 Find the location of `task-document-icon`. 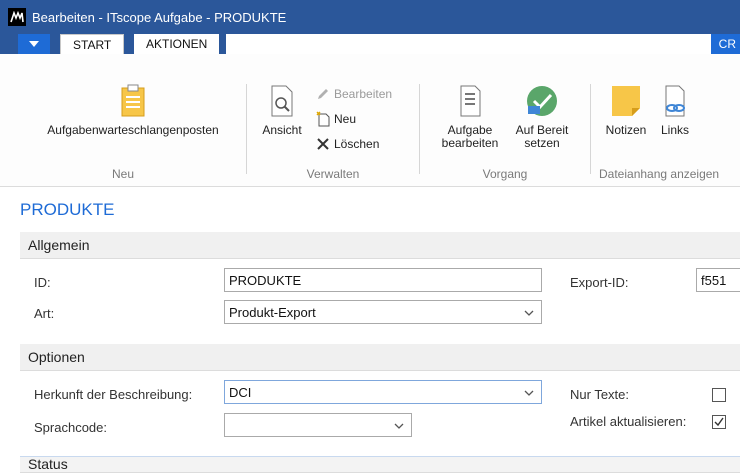

task-document-icon is located at coordinates (470, 101).